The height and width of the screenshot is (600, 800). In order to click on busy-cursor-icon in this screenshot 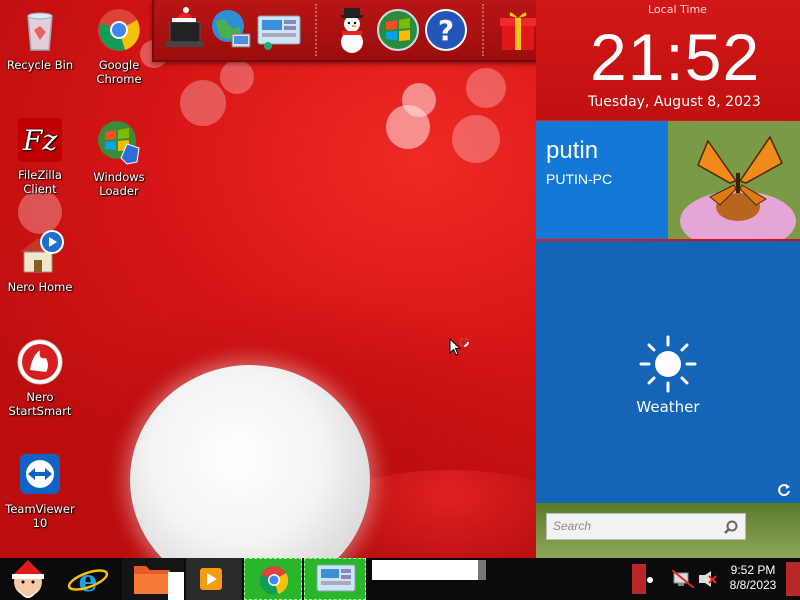, I will do `click(459, 347)`.